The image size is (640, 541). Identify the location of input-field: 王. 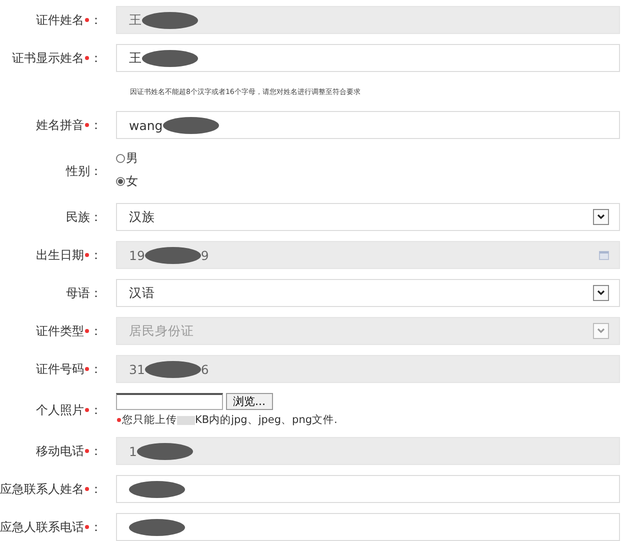
(368, 58).